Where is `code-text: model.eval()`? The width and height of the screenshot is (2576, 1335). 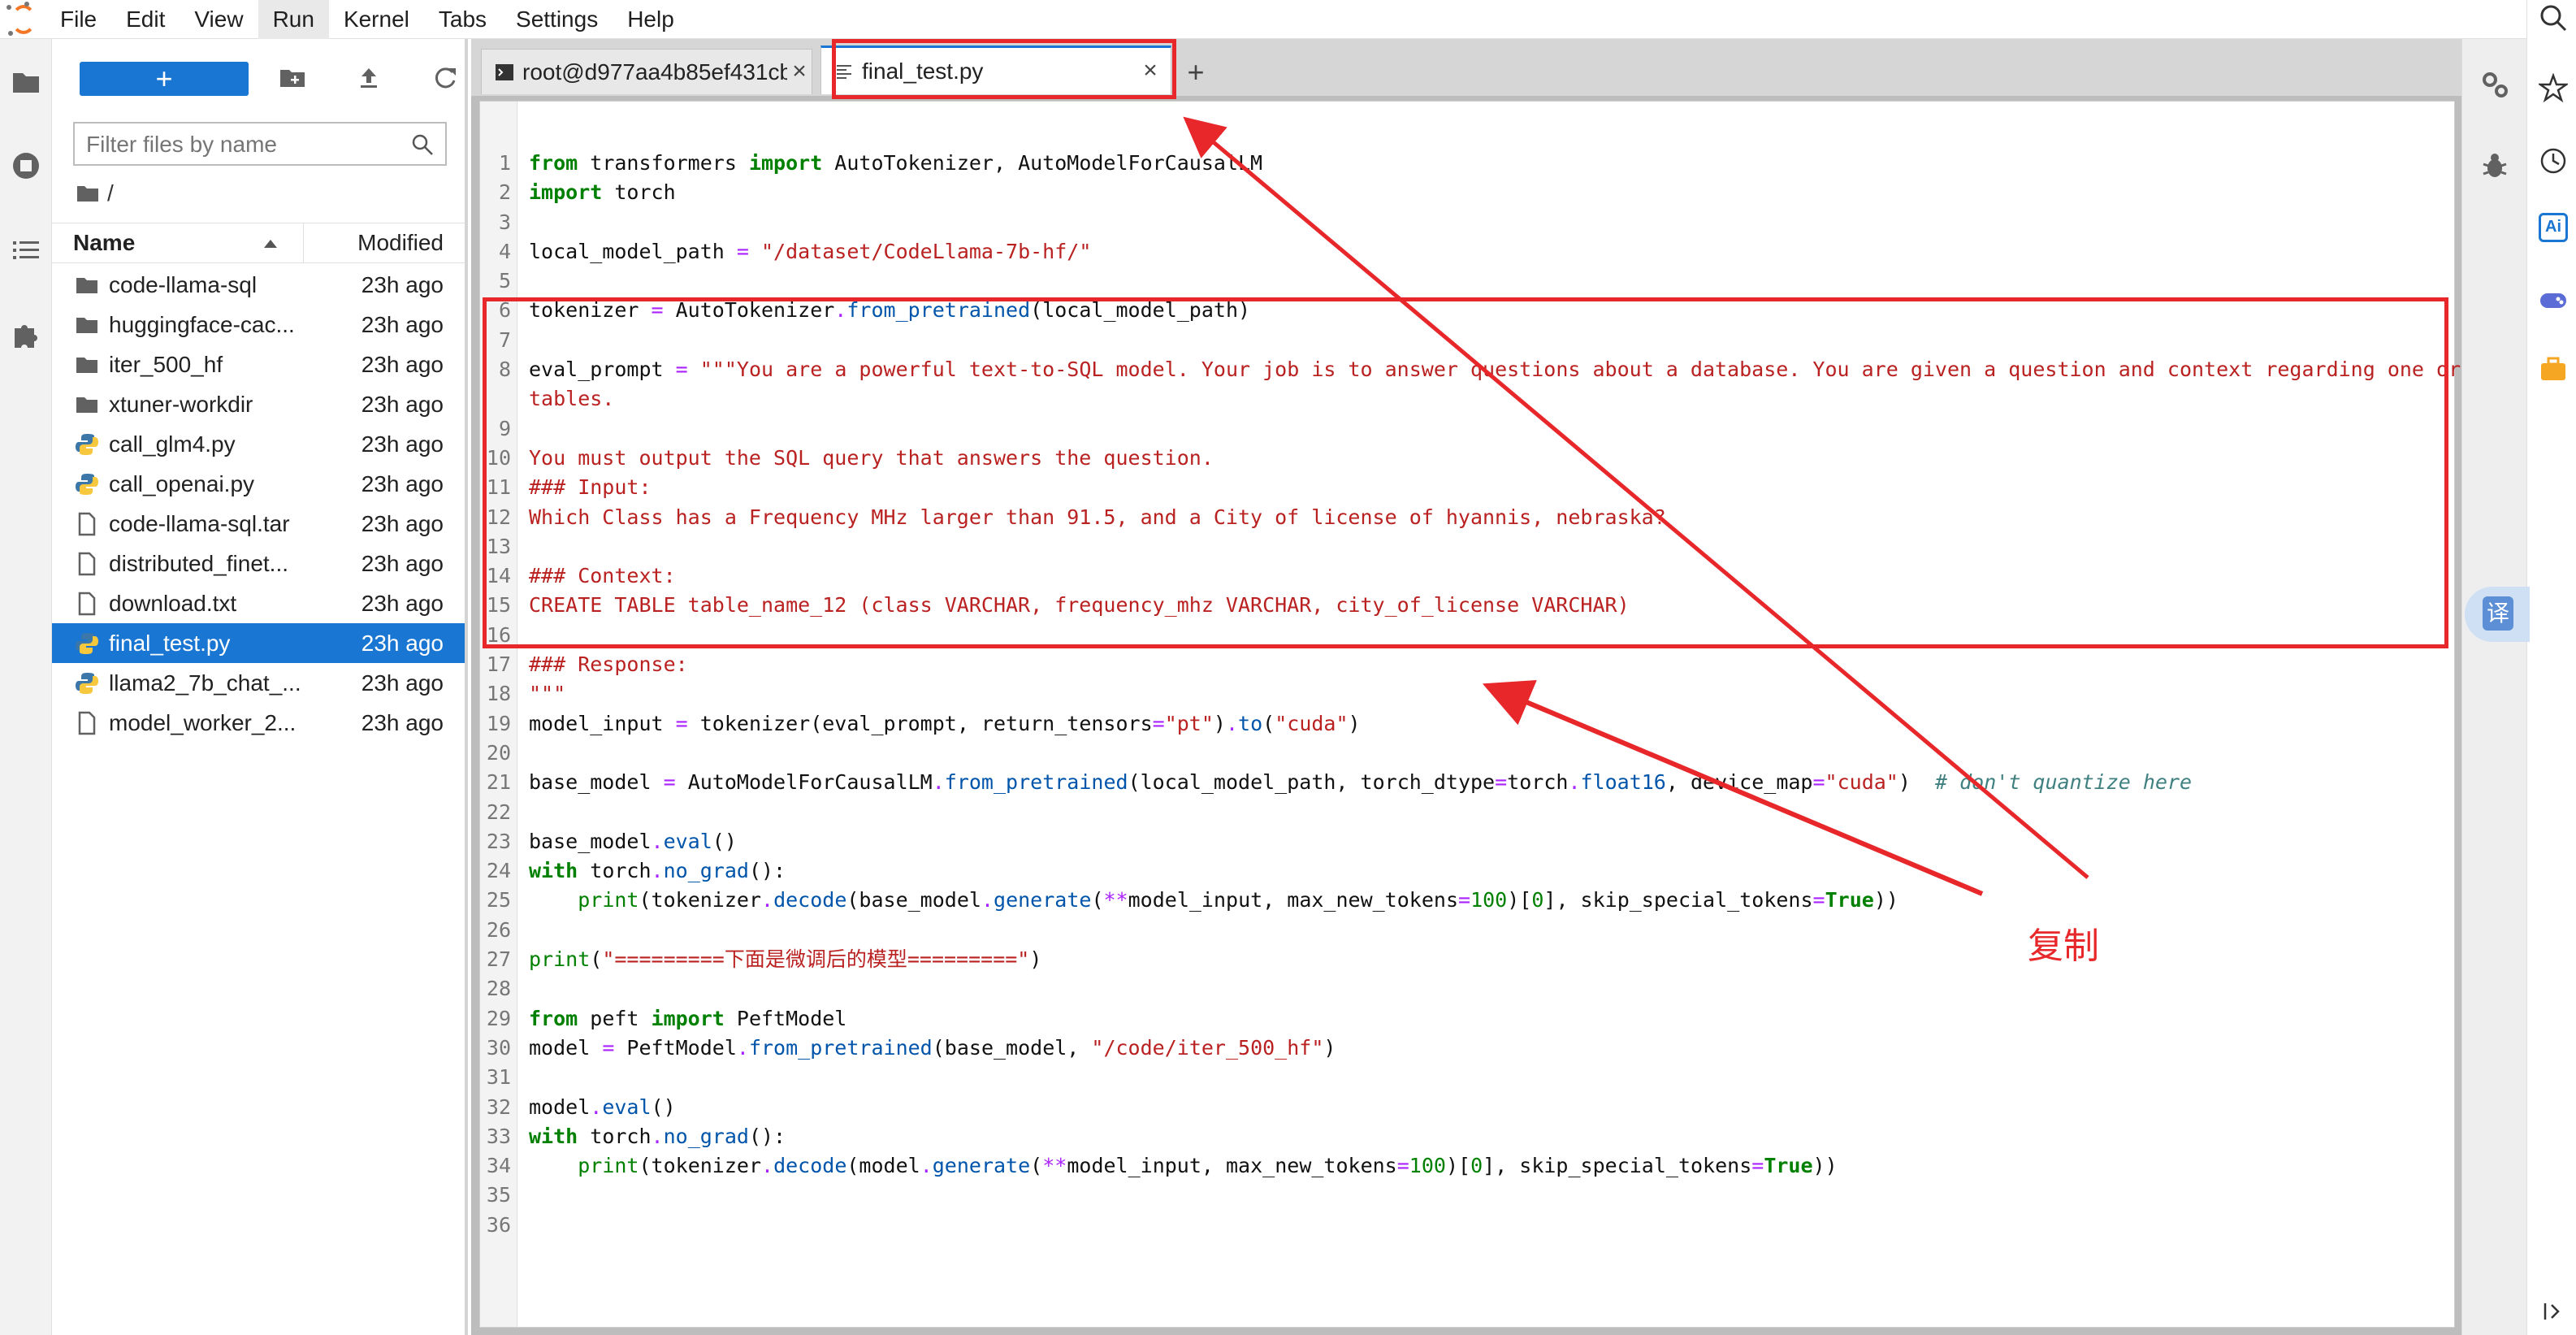
code-text: model.eval() is located at coordinates (602, 1107).